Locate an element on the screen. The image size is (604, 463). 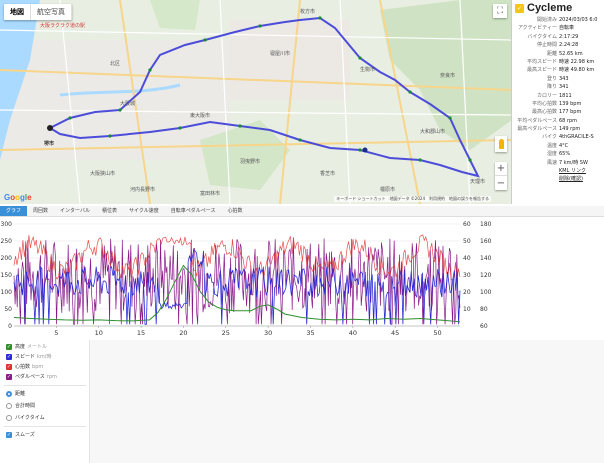
info-key: アクティビティー is located at coordinates (537, 28).